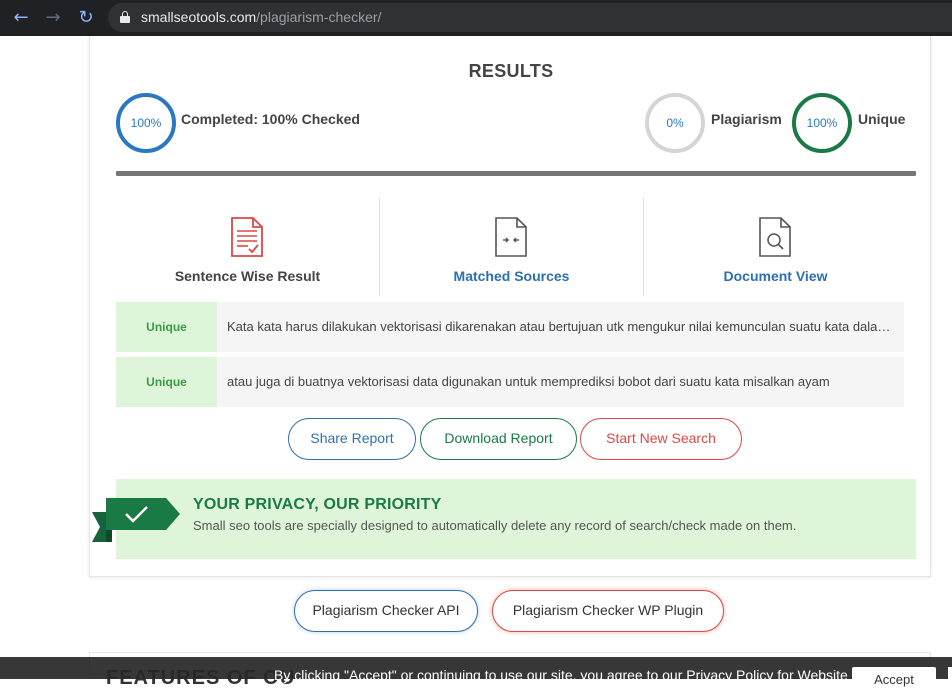 Image resolution: width=952 pixels, height=693 pixels. I want to click on tab-matched-sources: Matched Sources, so click(510, 247).